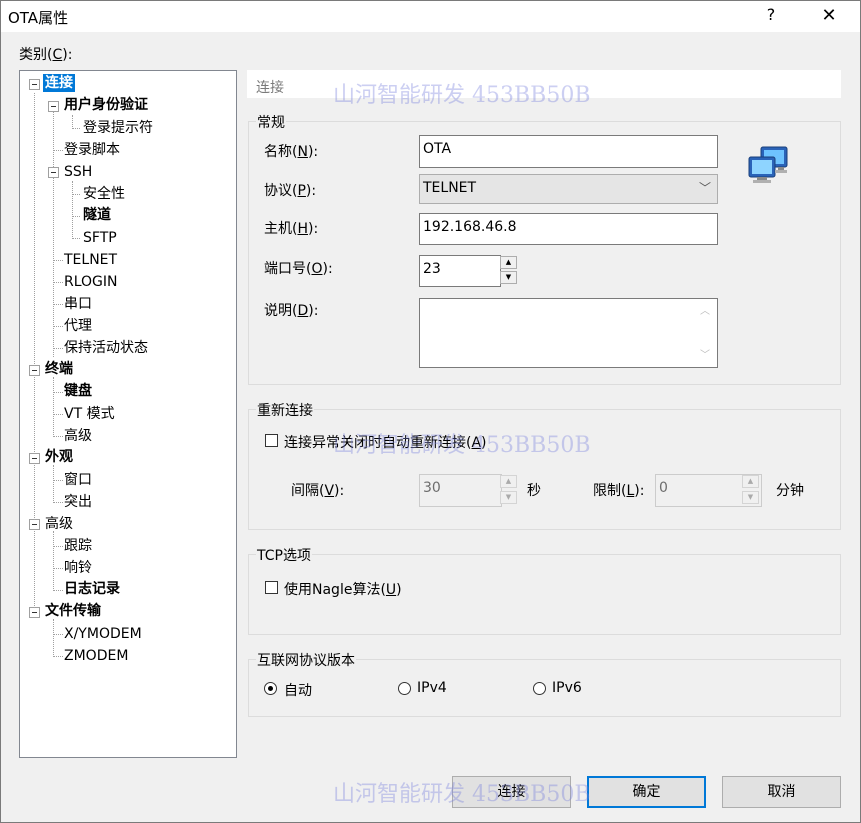  What do you see at coordinates (619, 491) in the screenshot?
I see `limit-label: 限制(L):` at bounding box center [619, 491].